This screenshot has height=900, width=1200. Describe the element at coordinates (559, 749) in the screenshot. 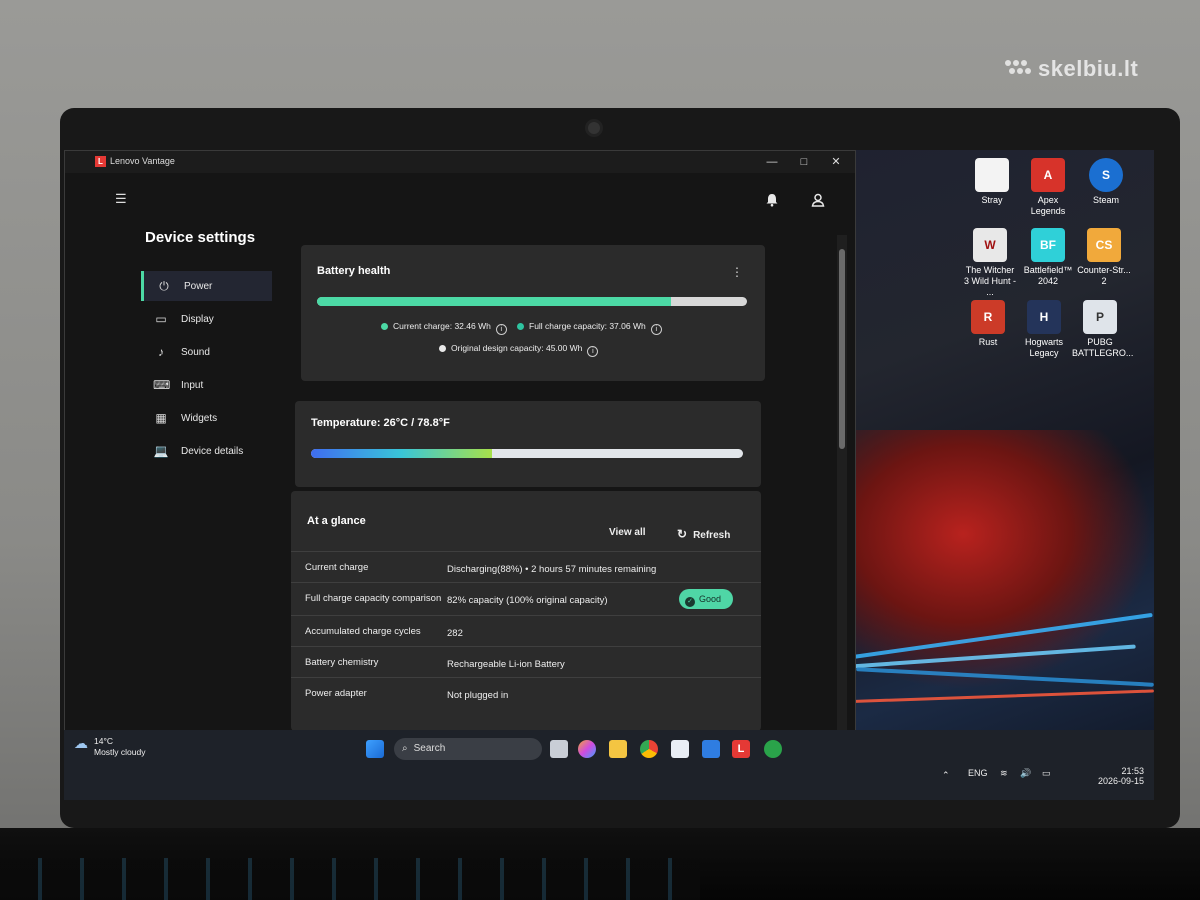

I see `task-view-icon` at that location.